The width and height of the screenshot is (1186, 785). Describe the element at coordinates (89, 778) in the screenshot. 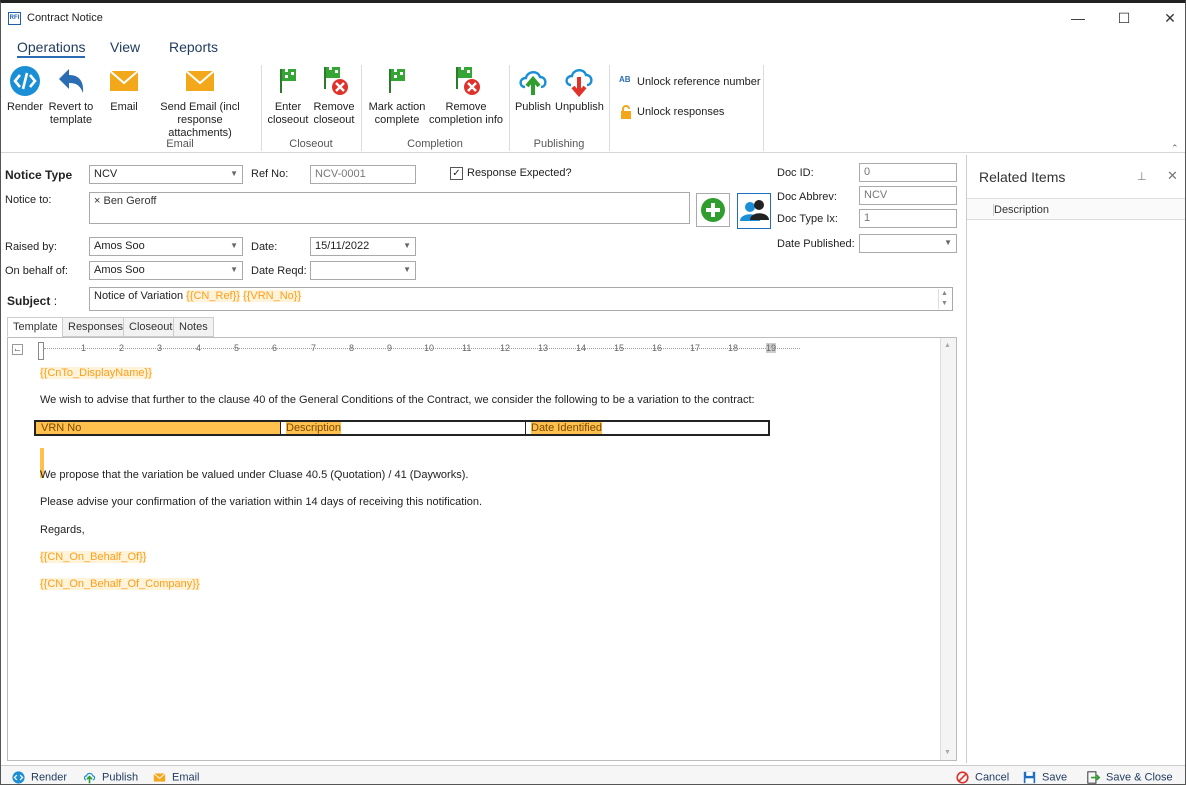

I see `cloud-upload-icon` at that location.